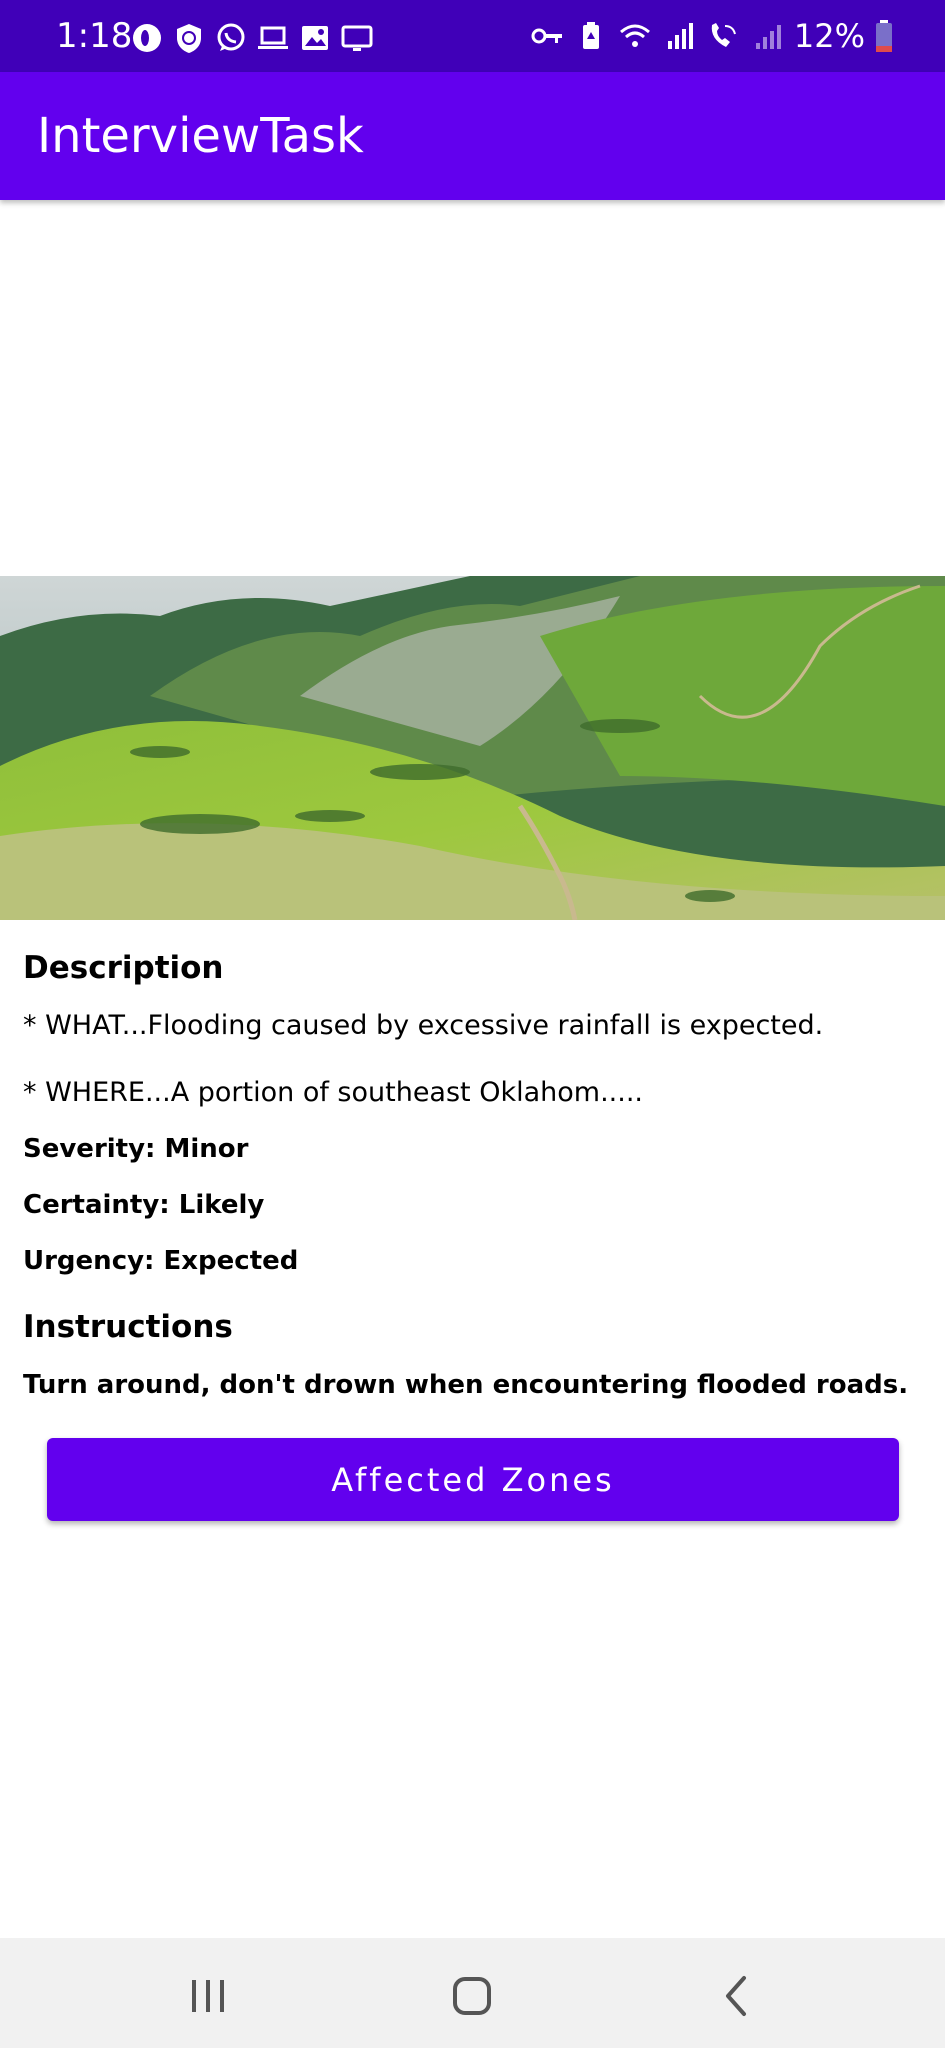 This screenshot has width=945, height=2048. What do you see at coordinates (472, 36) in the screenshot?
I see `status-bar: 1:18 12%` at bounding box center [472, 36].